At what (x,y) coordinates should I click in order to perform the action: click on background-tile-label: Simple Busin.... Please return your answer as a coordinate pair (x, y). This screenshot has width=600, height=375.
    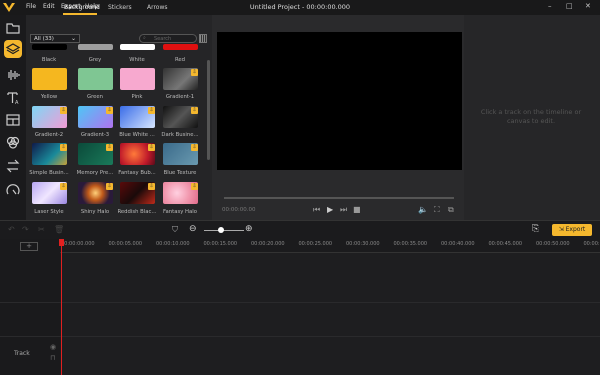
    Looking at the image, I should click on (49, 173).